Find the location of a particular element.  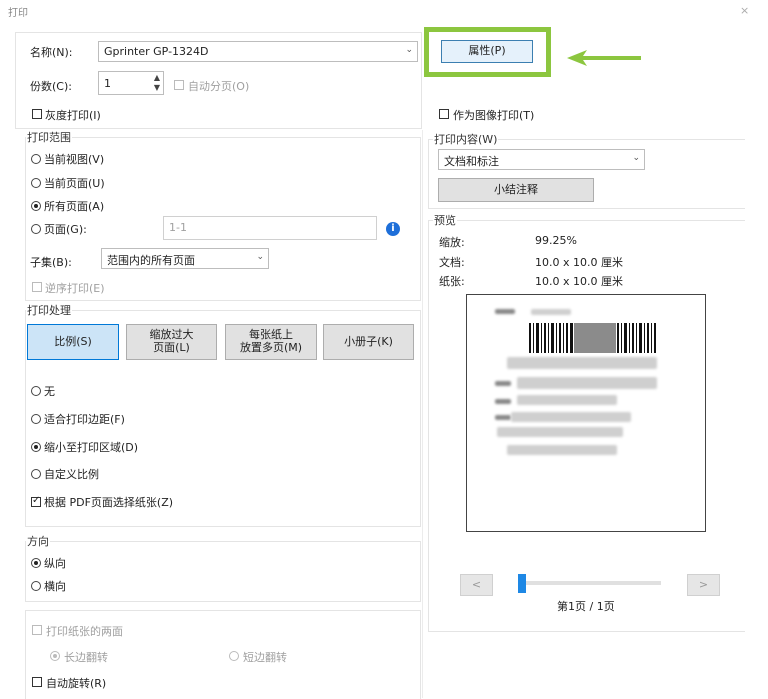

subset-label: 子集(B): is located at coordinates (51, 262).